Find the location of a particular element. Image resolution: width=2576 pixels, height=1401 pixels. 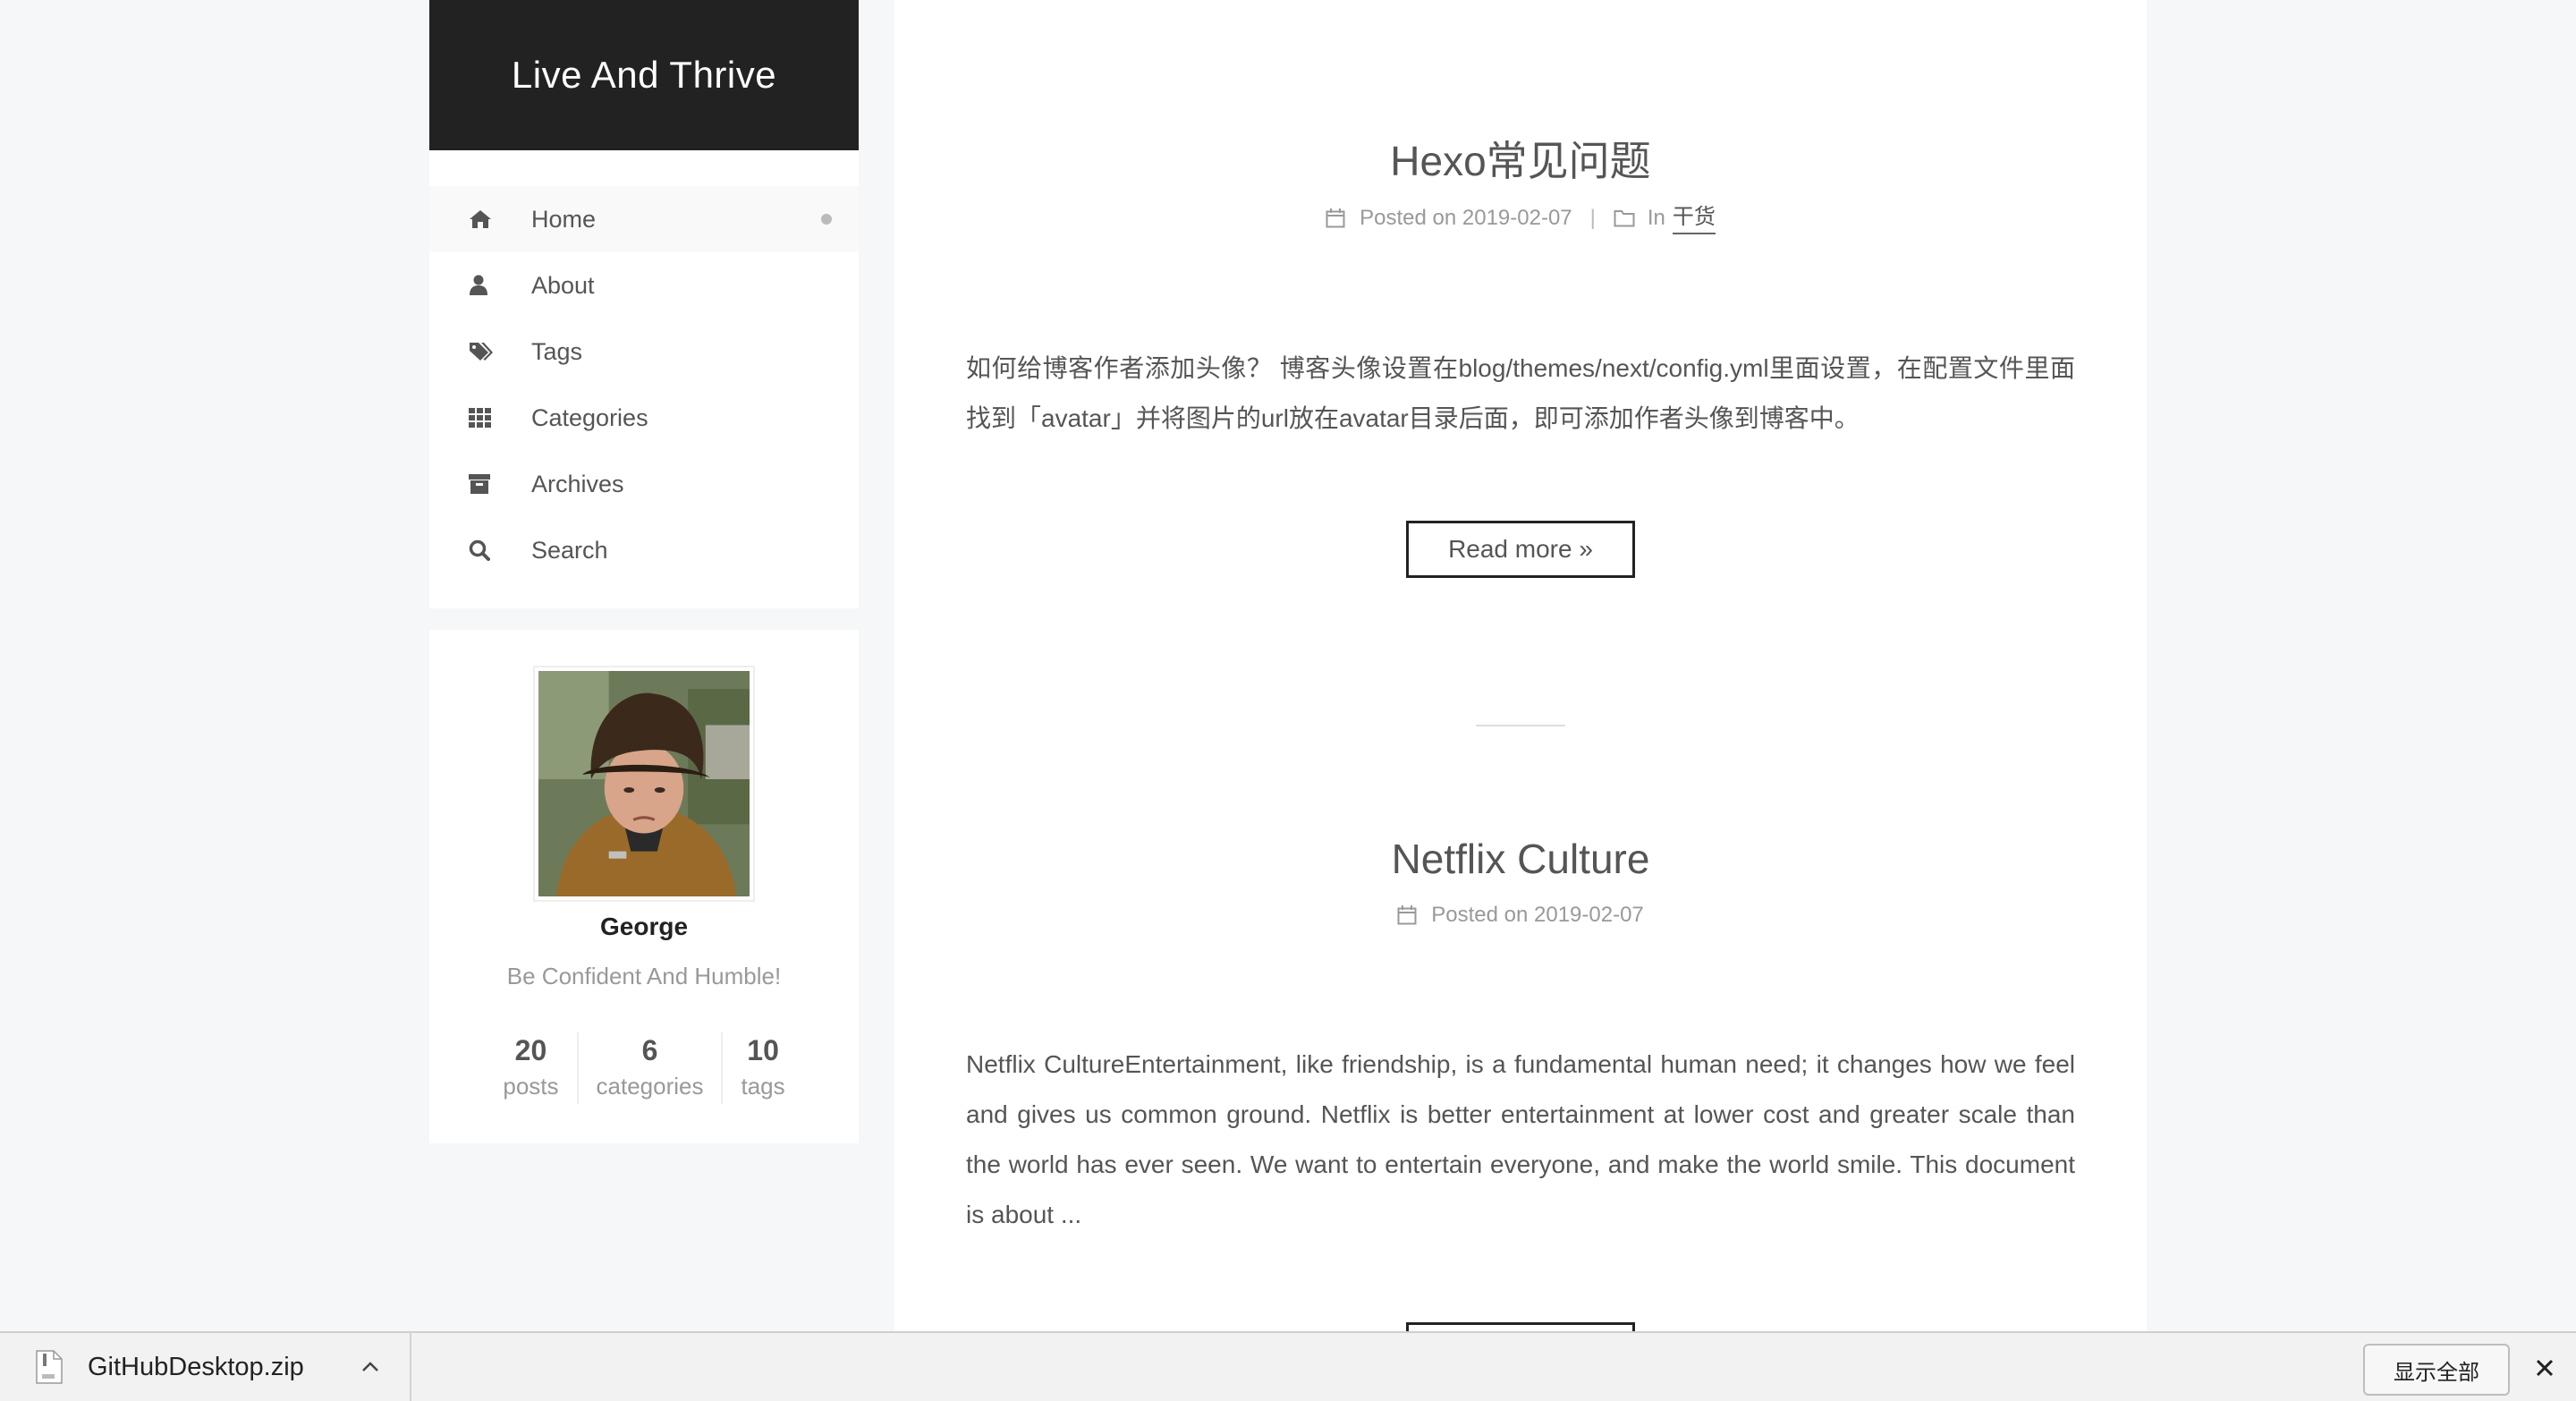

read-more-button: Read more » is located at coordinates (1520, 549).